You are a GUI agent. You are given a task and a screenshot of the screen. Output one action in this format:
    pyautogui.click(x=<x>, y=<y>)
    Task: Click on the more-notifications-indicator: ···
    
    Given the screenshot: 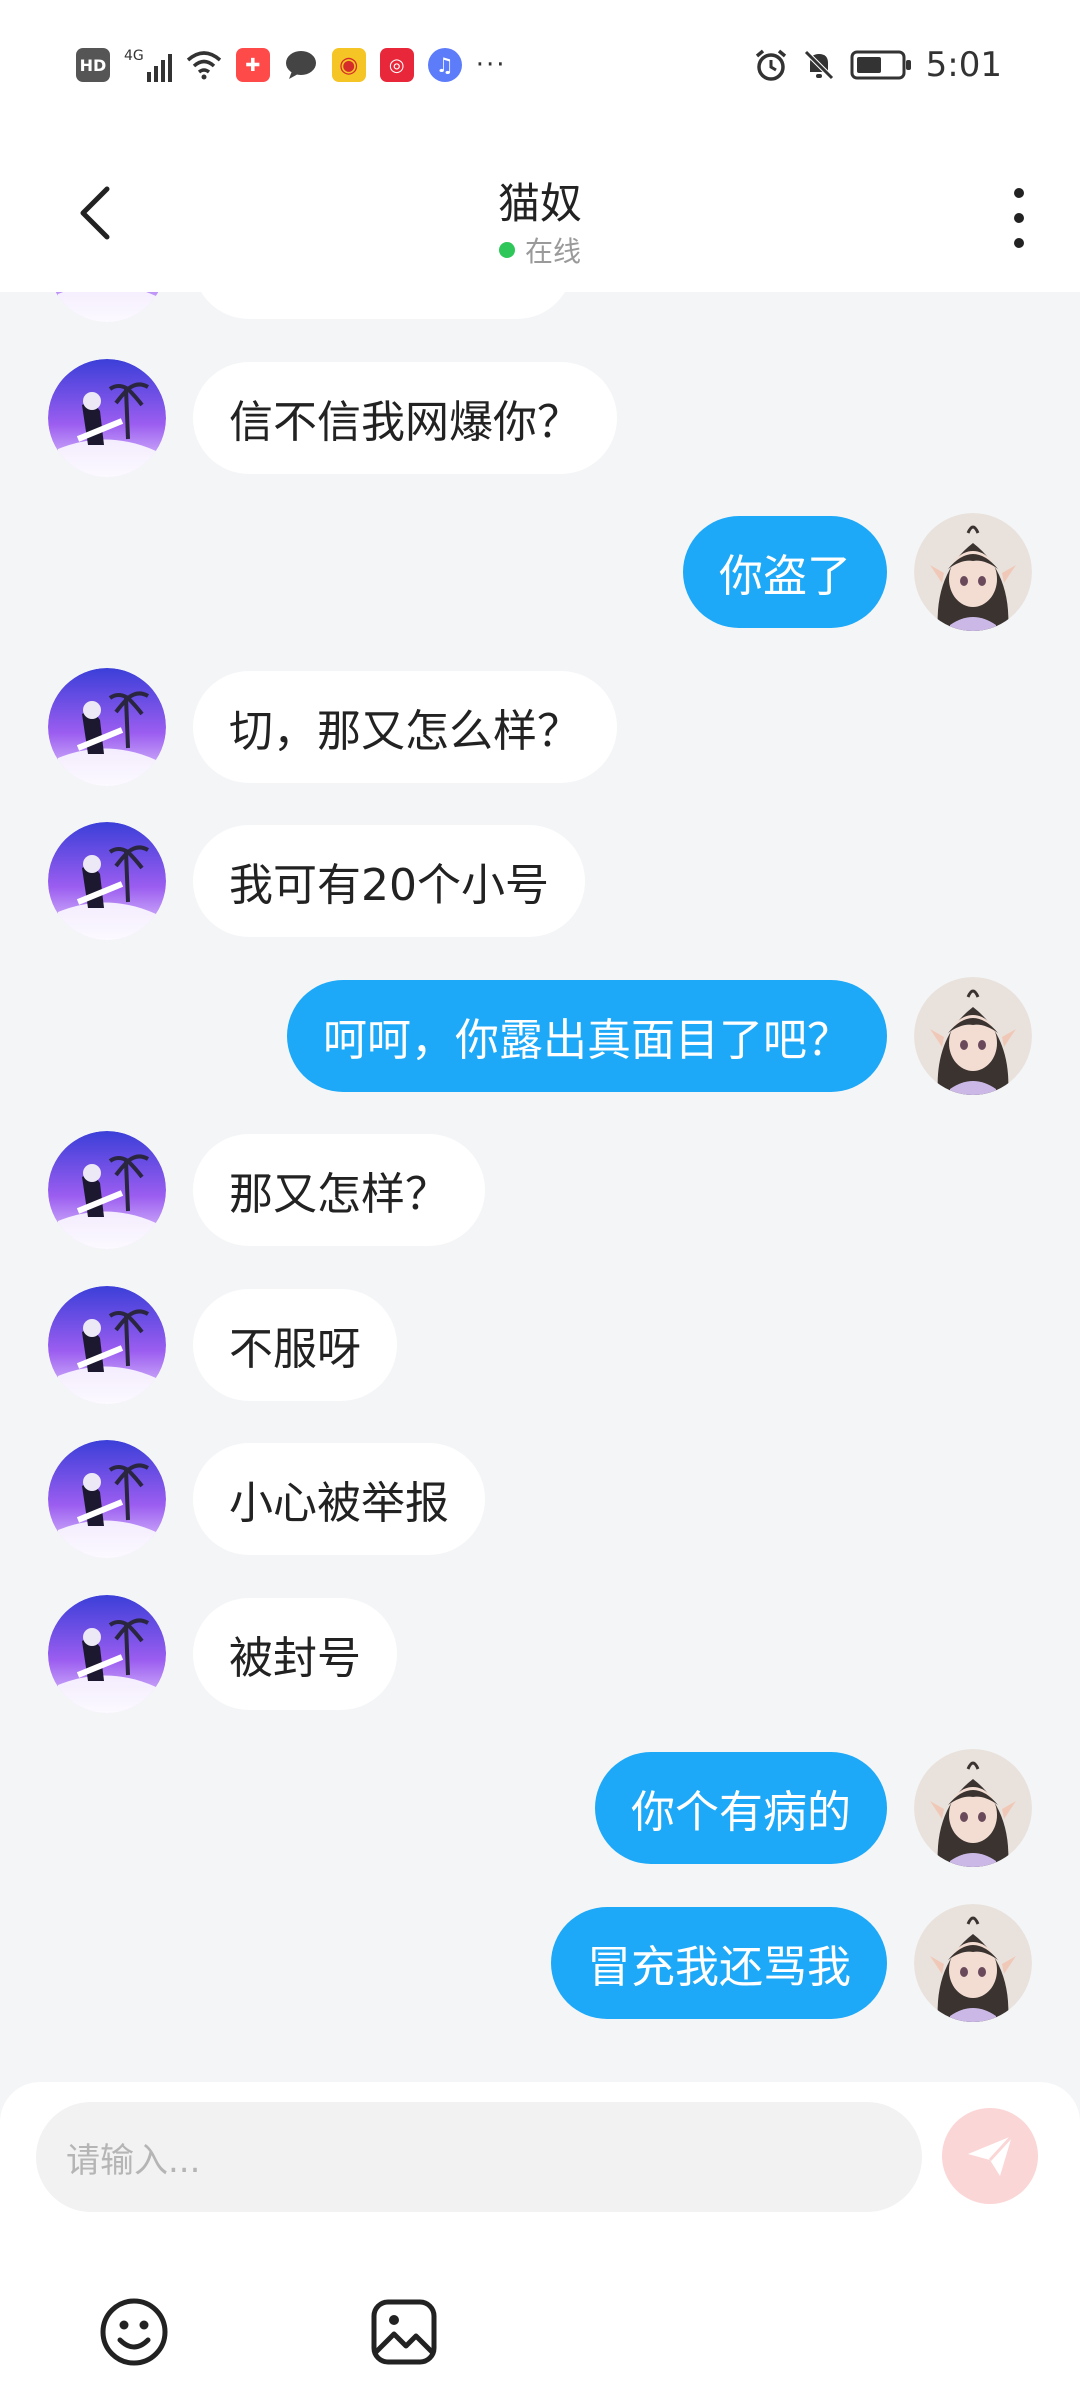 What is the action you would take?
    pyautogui.click(x=491, y=65)
    